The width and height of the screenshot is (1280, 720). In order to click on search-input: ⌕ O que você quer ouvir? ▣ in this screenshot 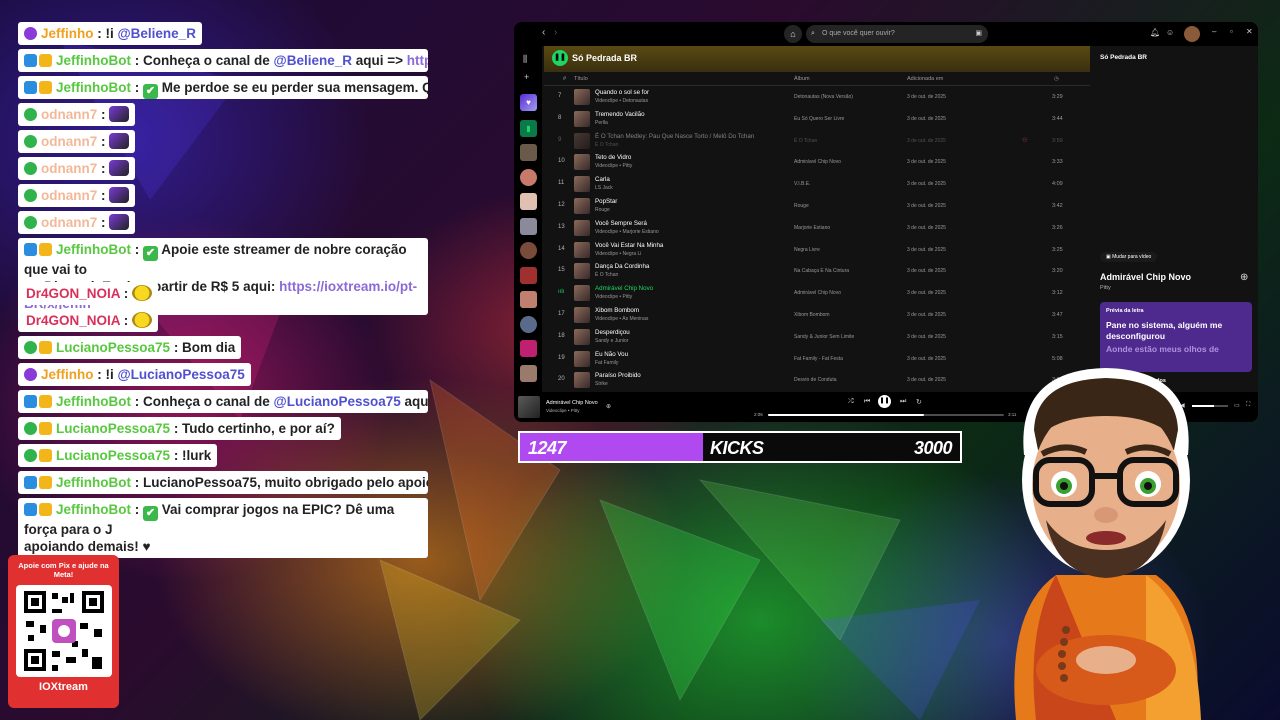, I will do `click(897, 34)`.